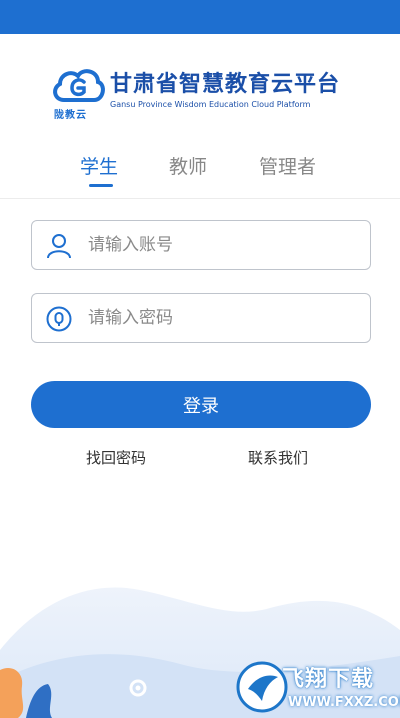 The image size is (400, 718). Describe the element at coordinates (59, 319) in the screenshot. I see `lock-icon` at that location.